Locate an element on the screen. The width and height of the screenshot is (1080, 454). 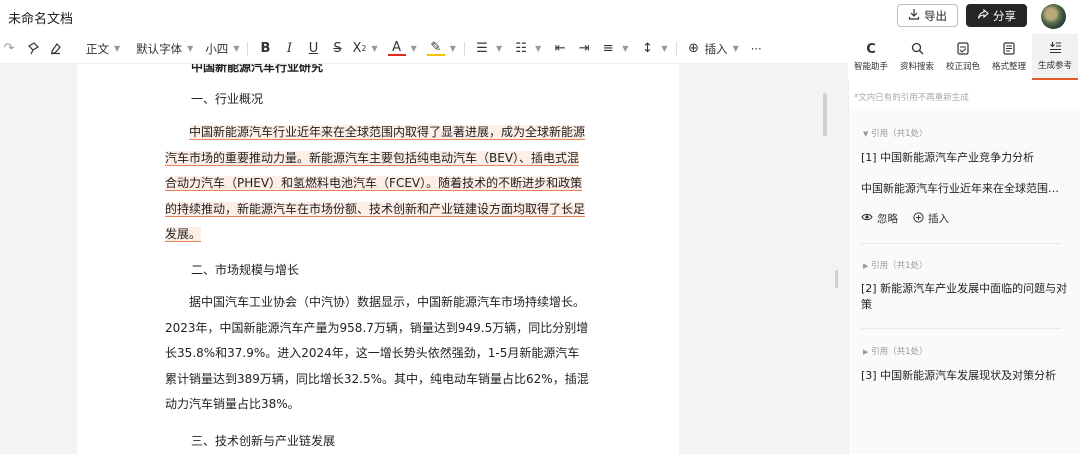
citation-title: [1] 中国新能源汽车产业竞争力分析 is located at coordinates (966, 158).